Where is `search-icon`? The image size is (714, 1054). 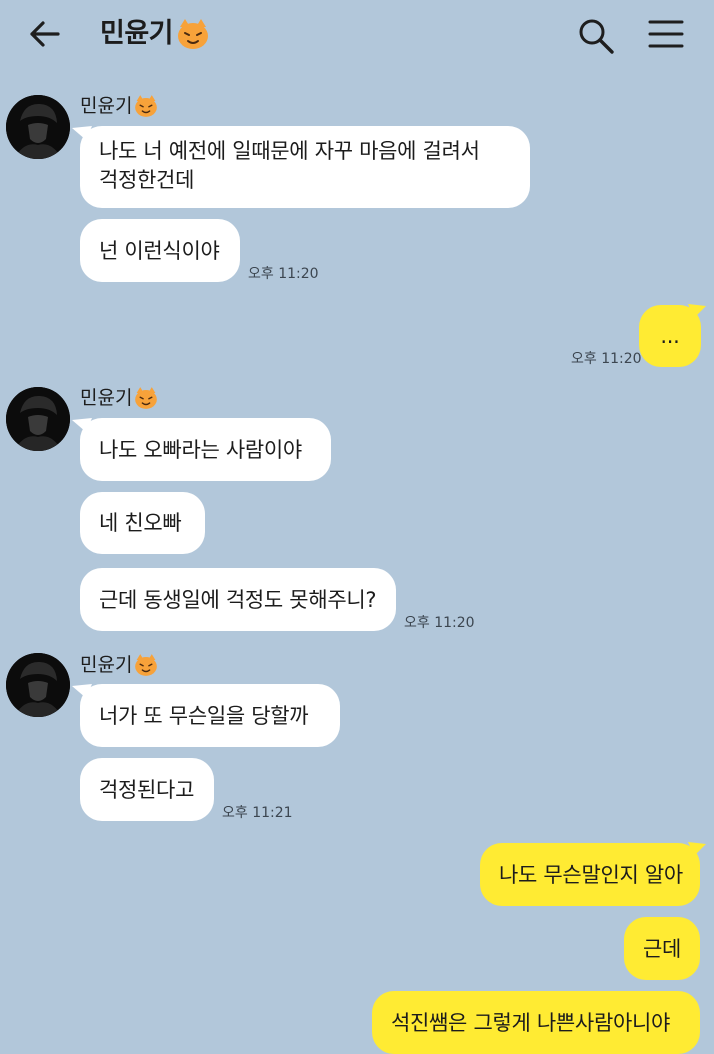 search-icon is located at coordinates (596, 36).